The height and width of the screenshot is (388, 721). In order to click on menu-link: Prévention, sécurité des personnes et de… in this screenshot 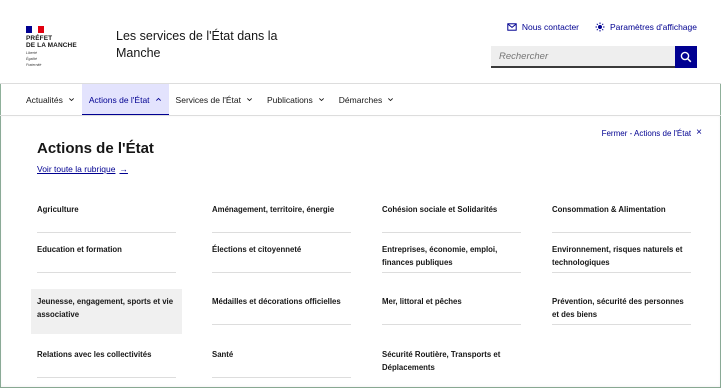, I will do `click(621, 311)`.